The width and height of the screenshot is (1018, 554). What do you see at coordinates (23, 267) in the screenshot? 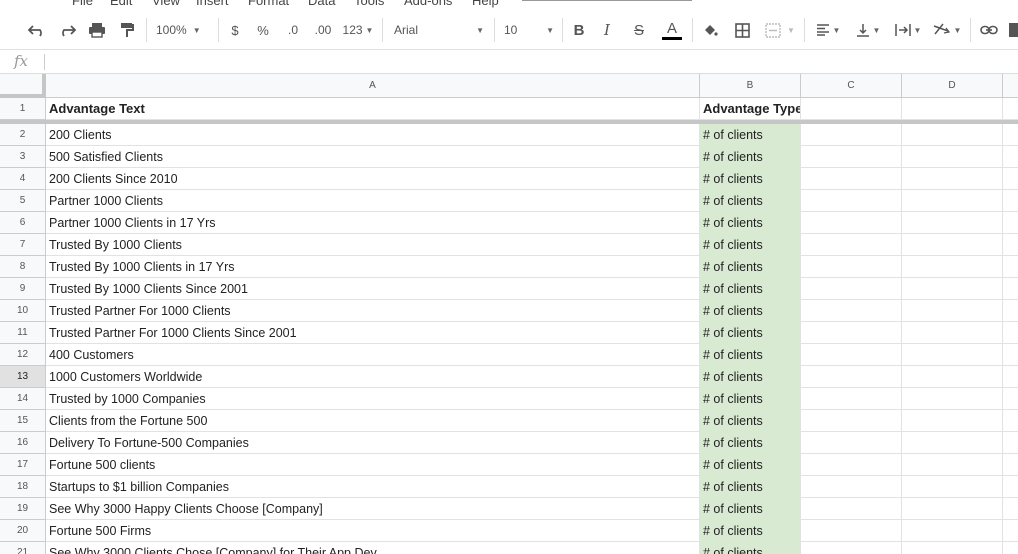
I see `row-header: 8` at bounding box center [23, 267].